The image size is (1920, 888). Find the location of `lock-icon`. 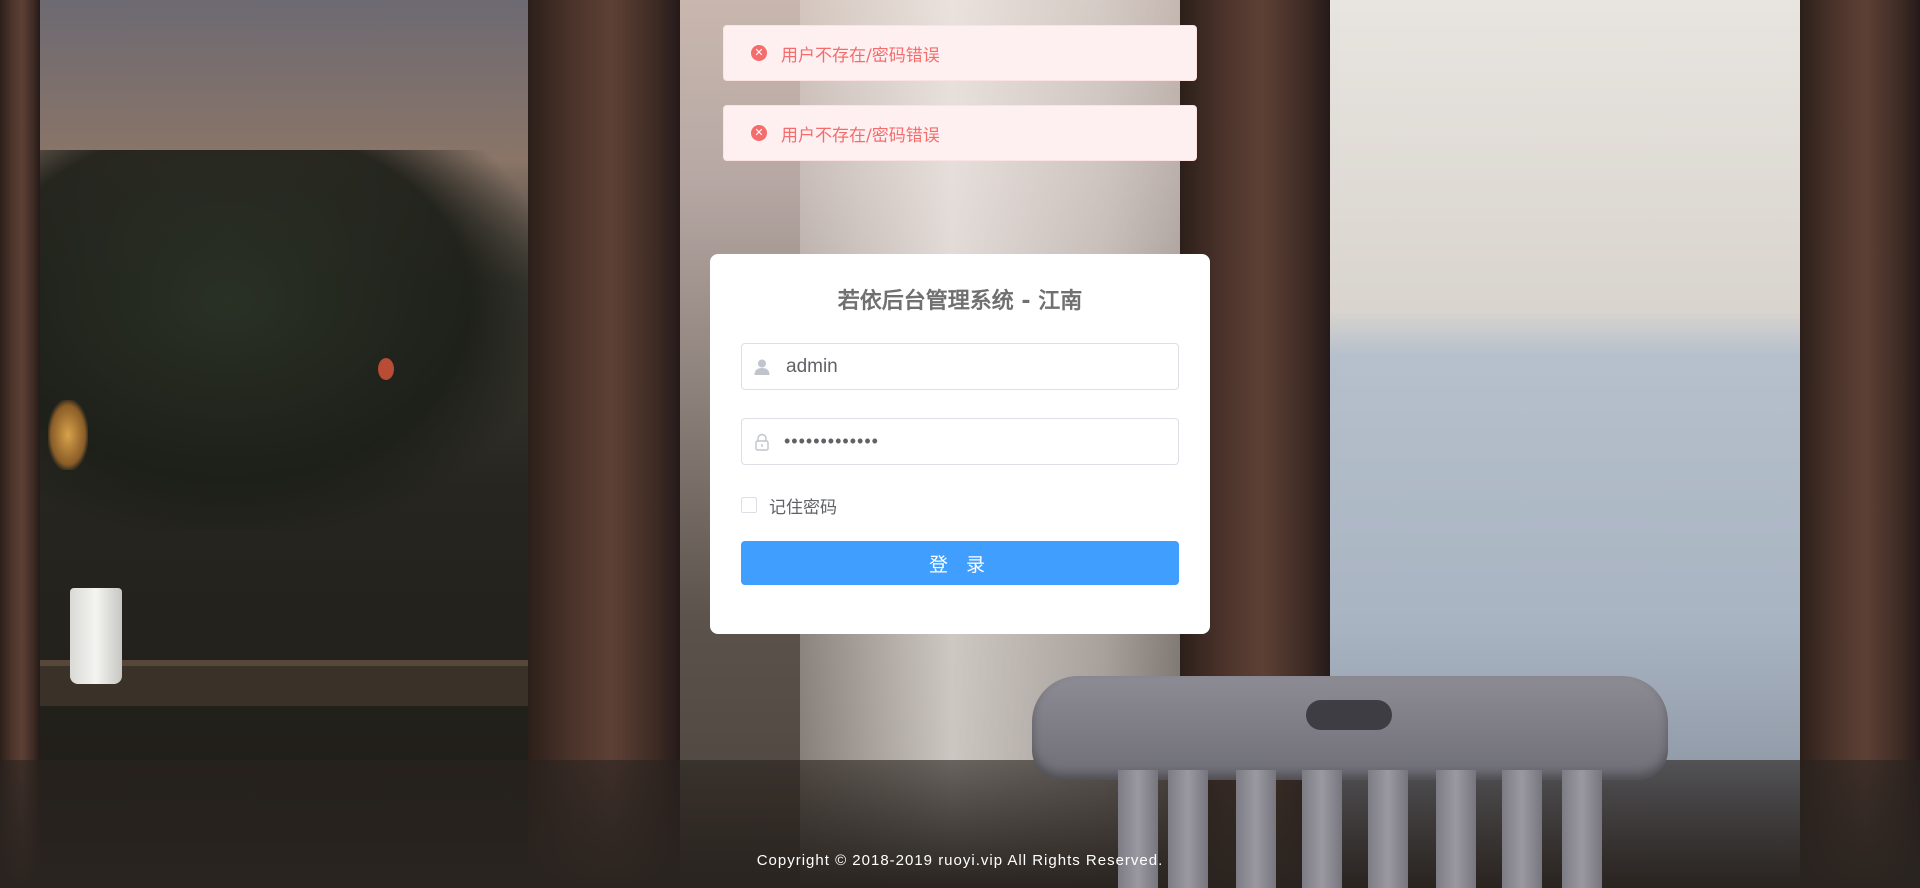

lock-icon is located at coordinates (762, 442).